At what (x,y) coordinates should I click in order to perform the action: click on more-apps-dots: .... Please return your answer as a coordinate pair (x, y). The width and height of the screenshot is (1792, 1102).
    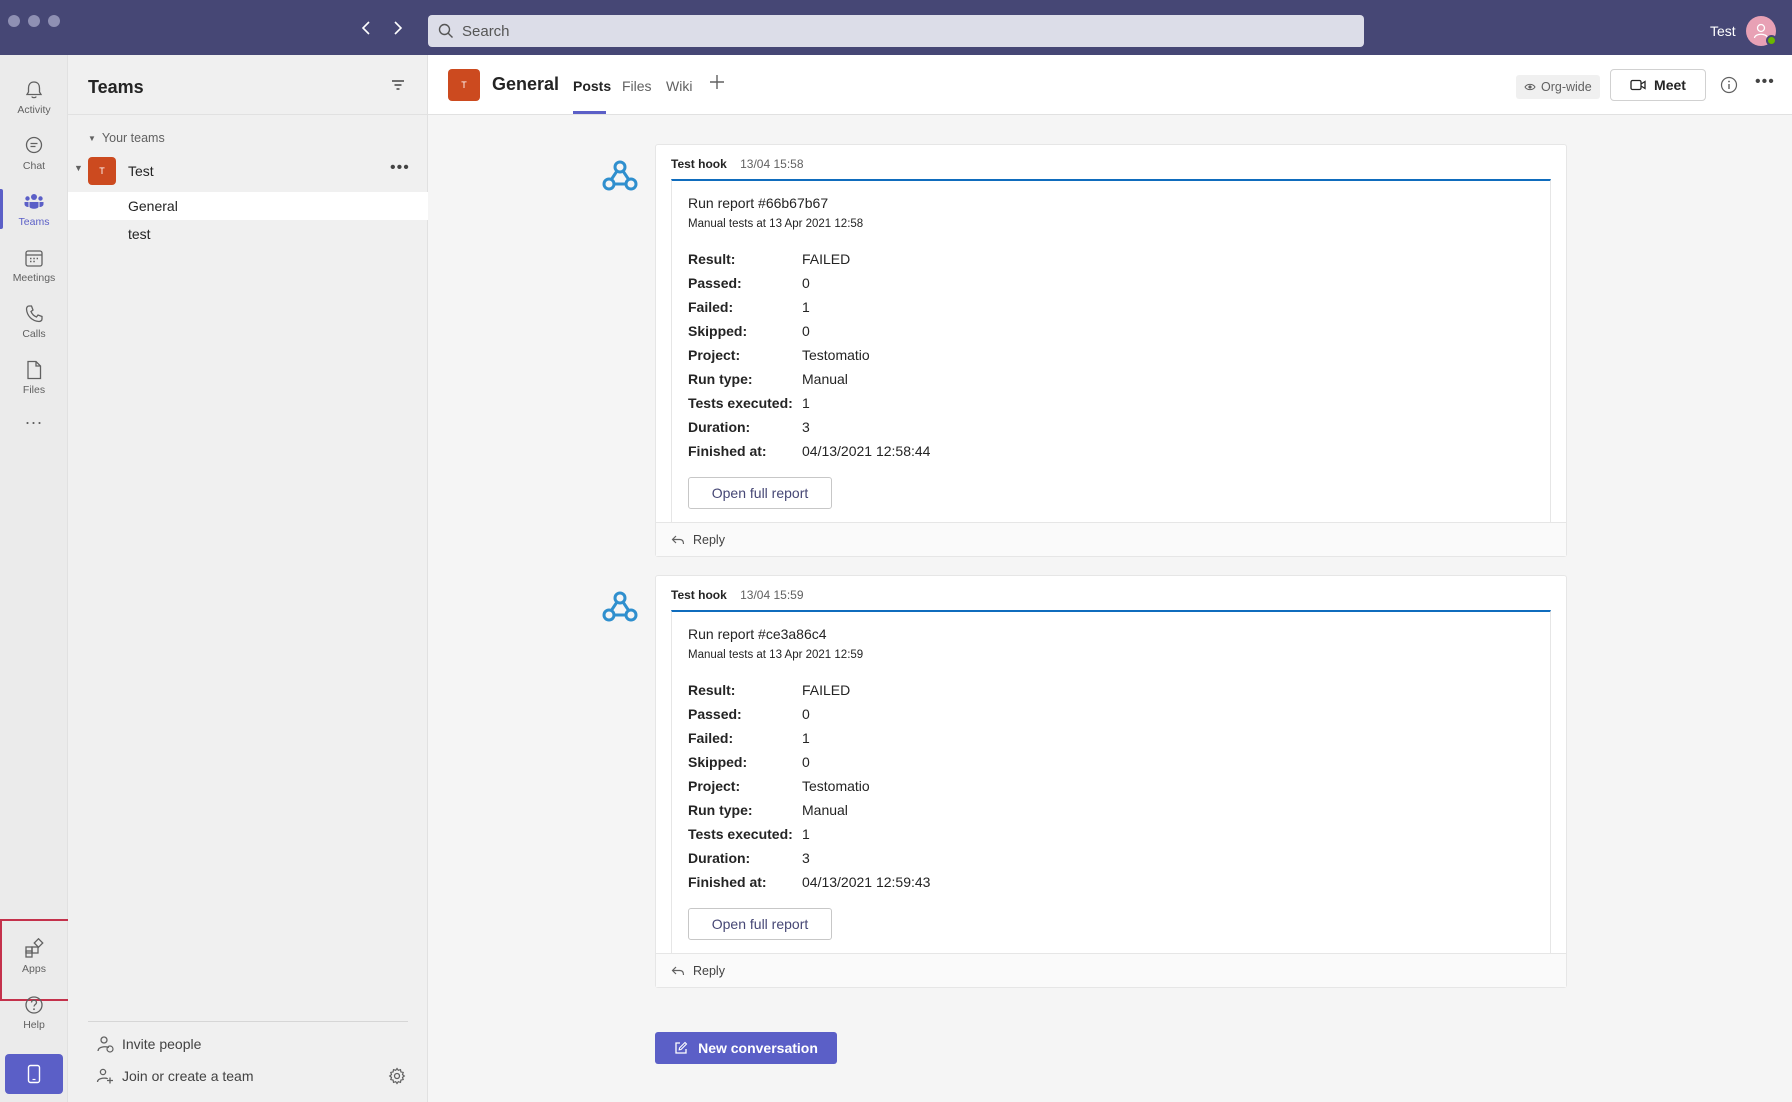
    Looking at the image, I should click on (33, 417).